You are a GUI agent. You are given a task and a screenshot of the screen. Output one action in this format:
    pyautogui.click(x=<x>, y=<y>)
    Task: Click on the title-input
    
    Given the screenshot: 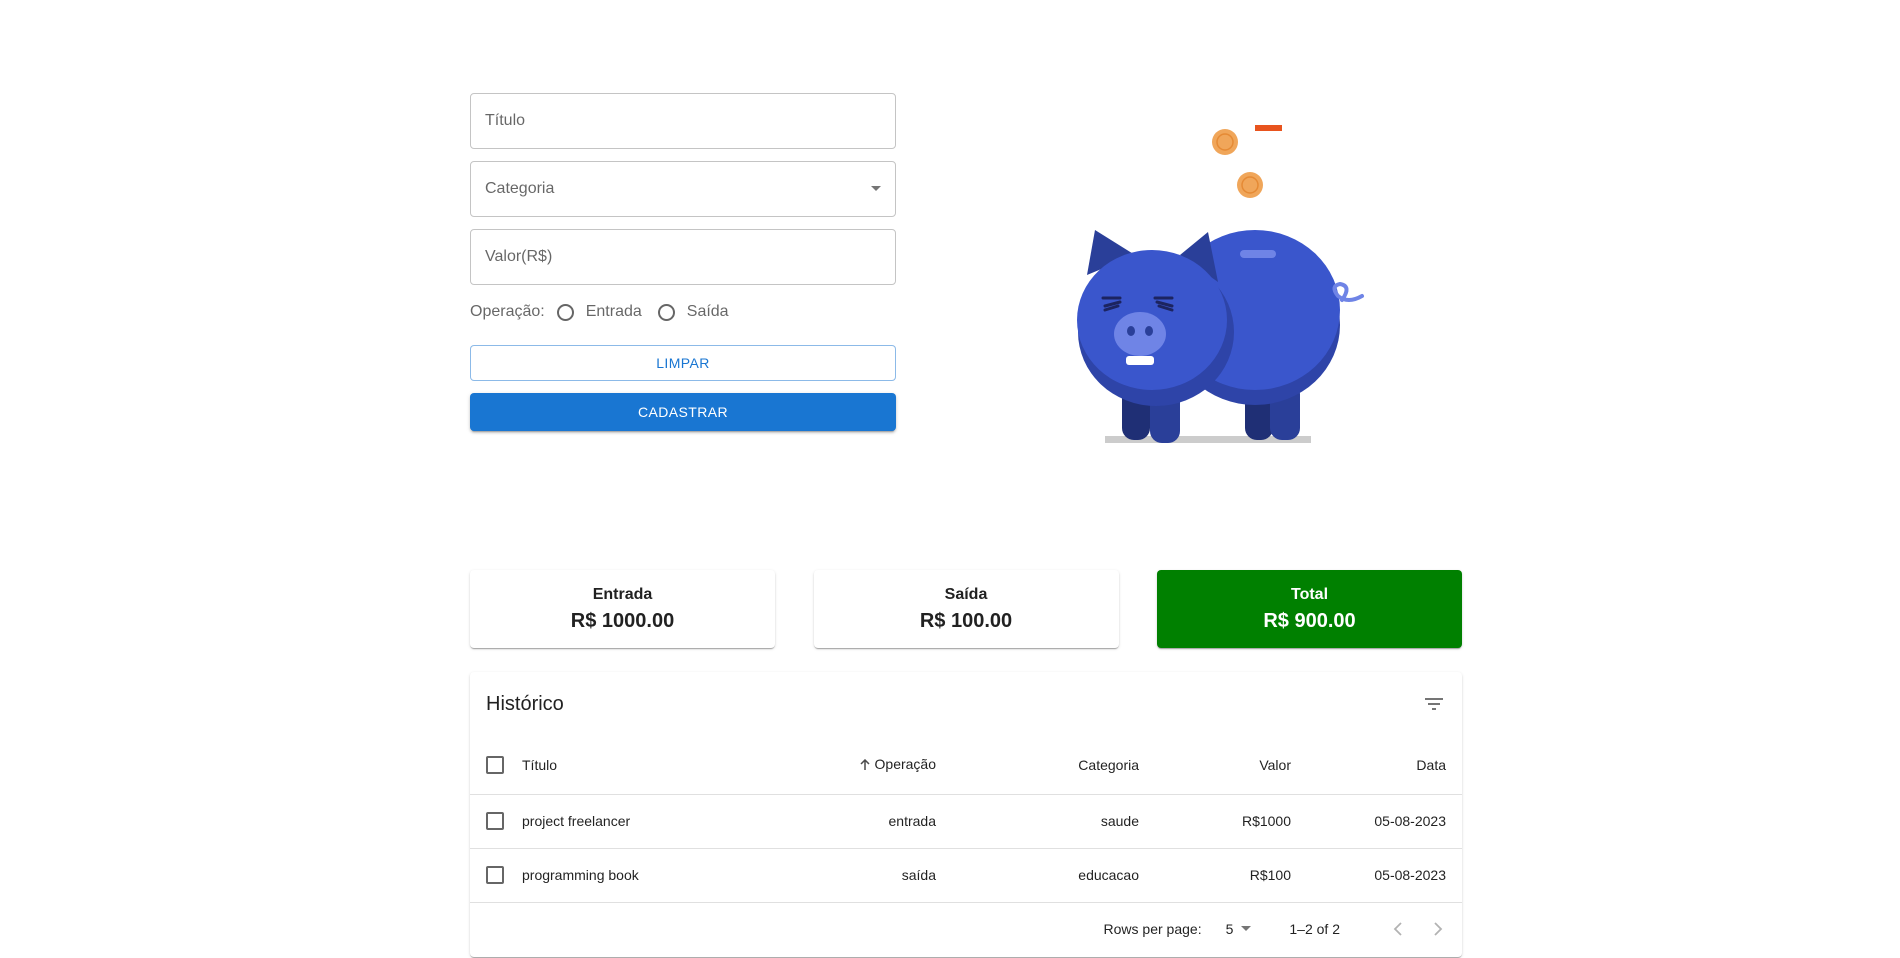 What is the action you would take?
    pyautogui.click(x=683, y=121)
    